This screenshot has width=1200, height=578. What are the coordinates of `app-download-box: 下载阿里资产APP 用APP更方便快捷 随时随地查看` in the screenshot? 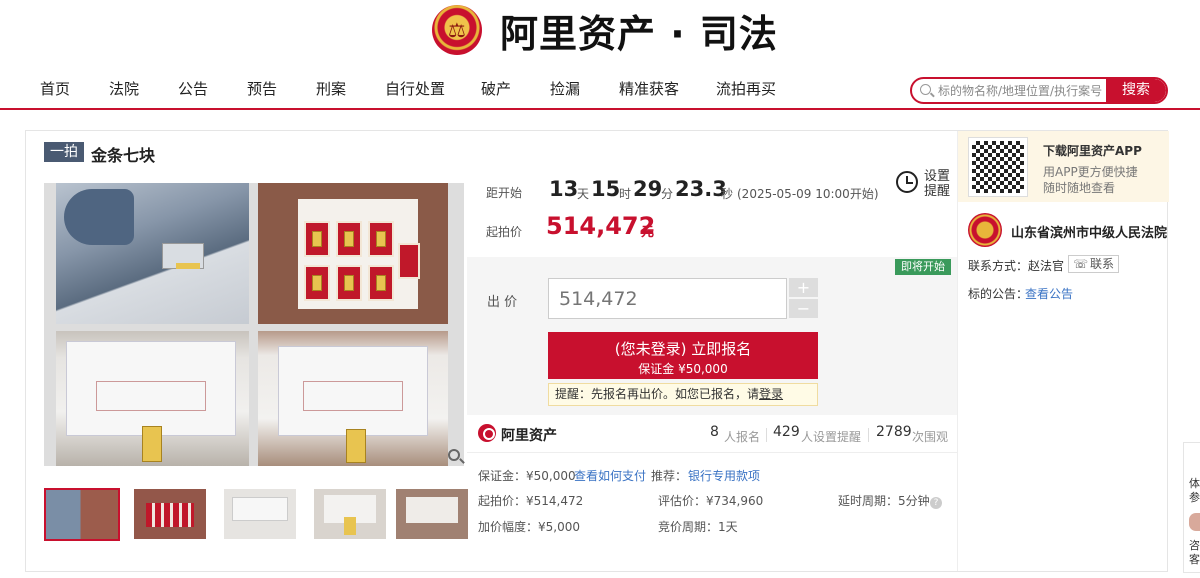 It's located at (1063, 166).